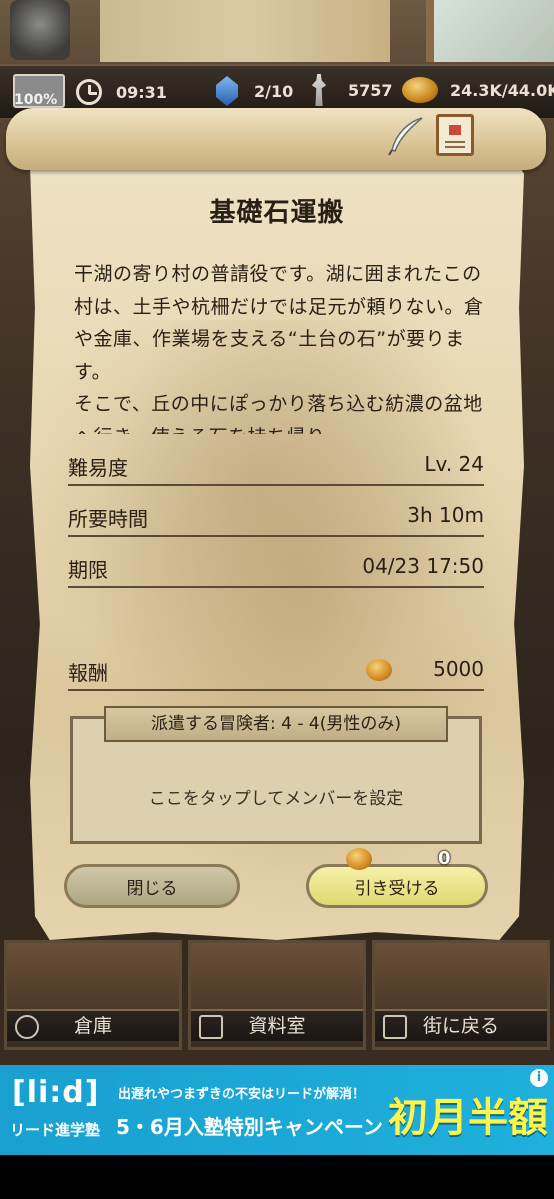 This screenshot has width=554, height=1199. Describe the element at coordinates (277, 1177) in the screenshot. I see `system-bar` at that location.